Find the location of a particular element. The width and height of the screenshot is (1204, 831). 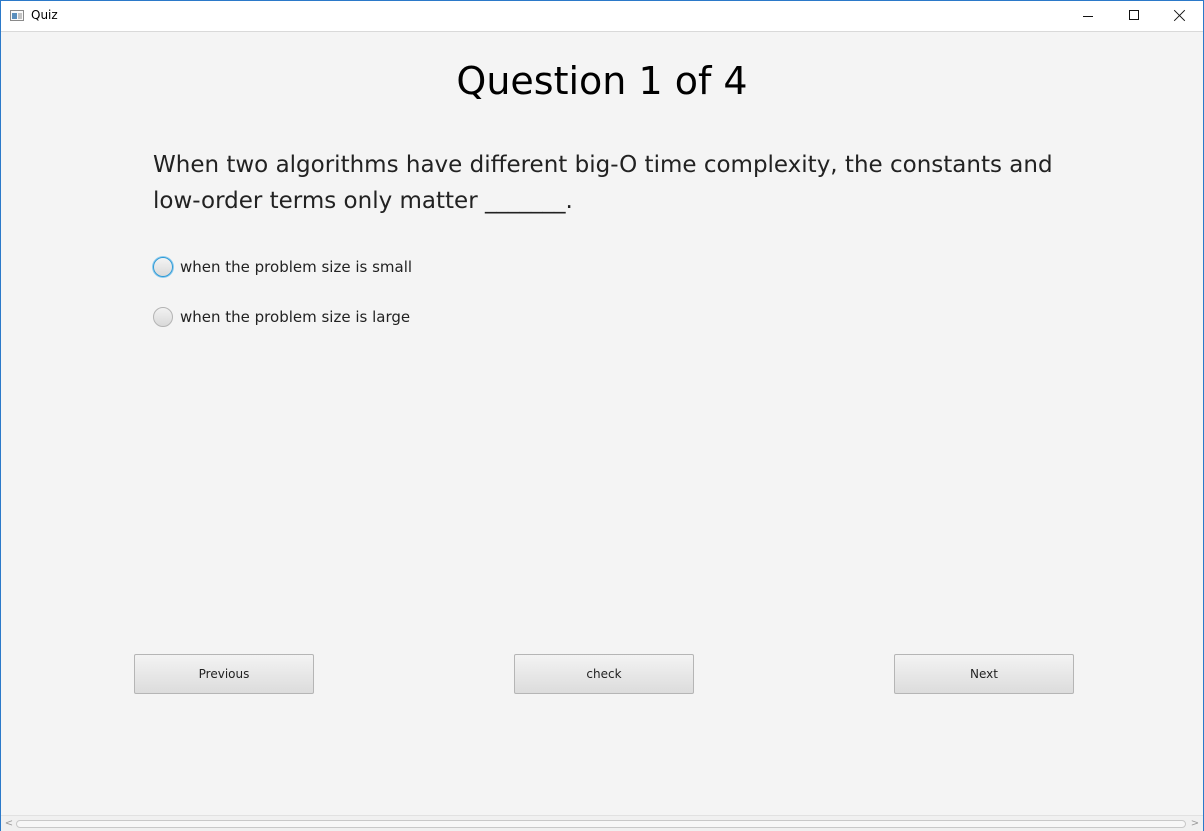

maximize-button is located at coordinates (1134, 16).